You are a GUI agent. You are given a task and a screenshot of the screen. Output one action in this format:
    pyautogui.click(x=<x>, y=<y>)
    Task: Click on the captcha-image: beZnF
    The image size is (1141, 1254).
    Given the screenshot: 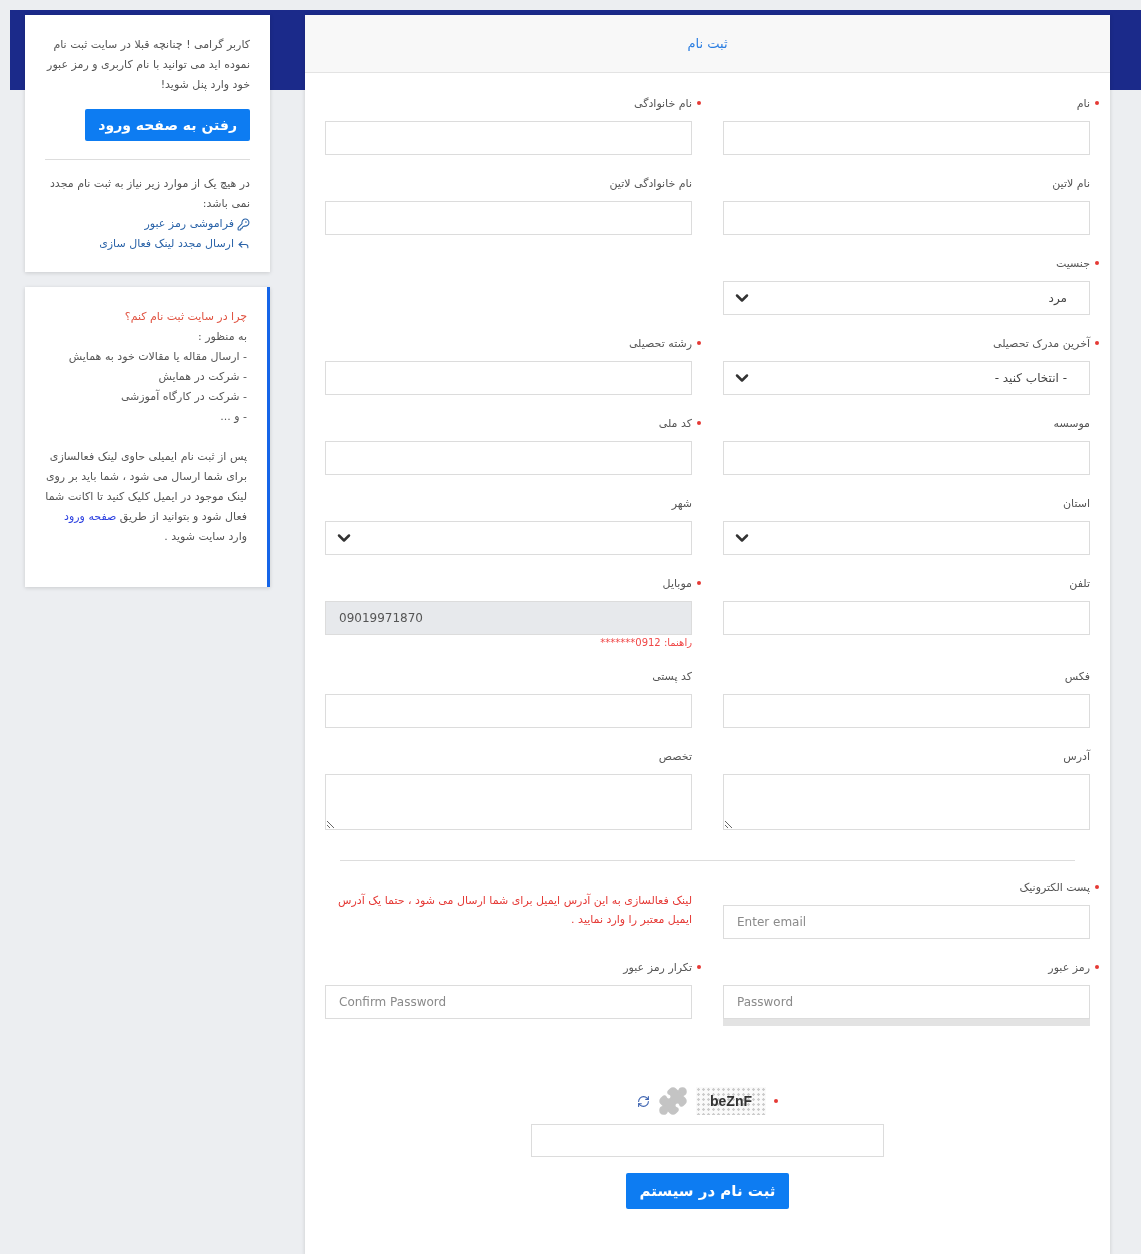 What is the action you would take?
    pyautogui.click(x=731, y=1101)
    